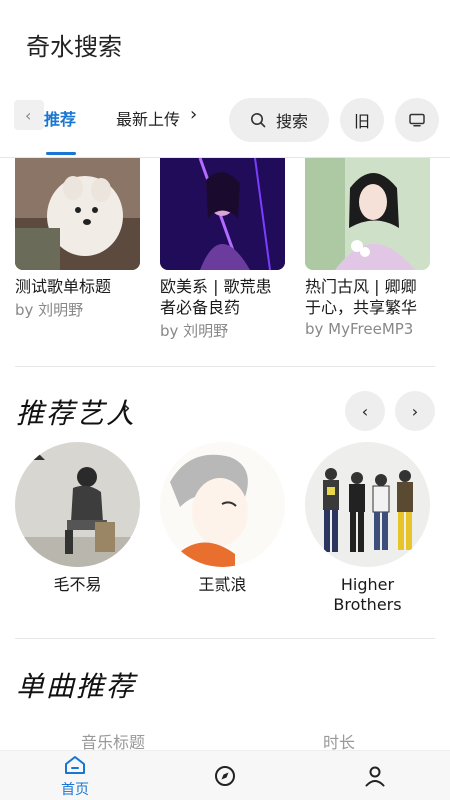 The image size is (450, 800). What do you see at coordinates (74, 47) in the screenshot?
I see `app-title: 奇水搜索` at bounding box center [74, 47].